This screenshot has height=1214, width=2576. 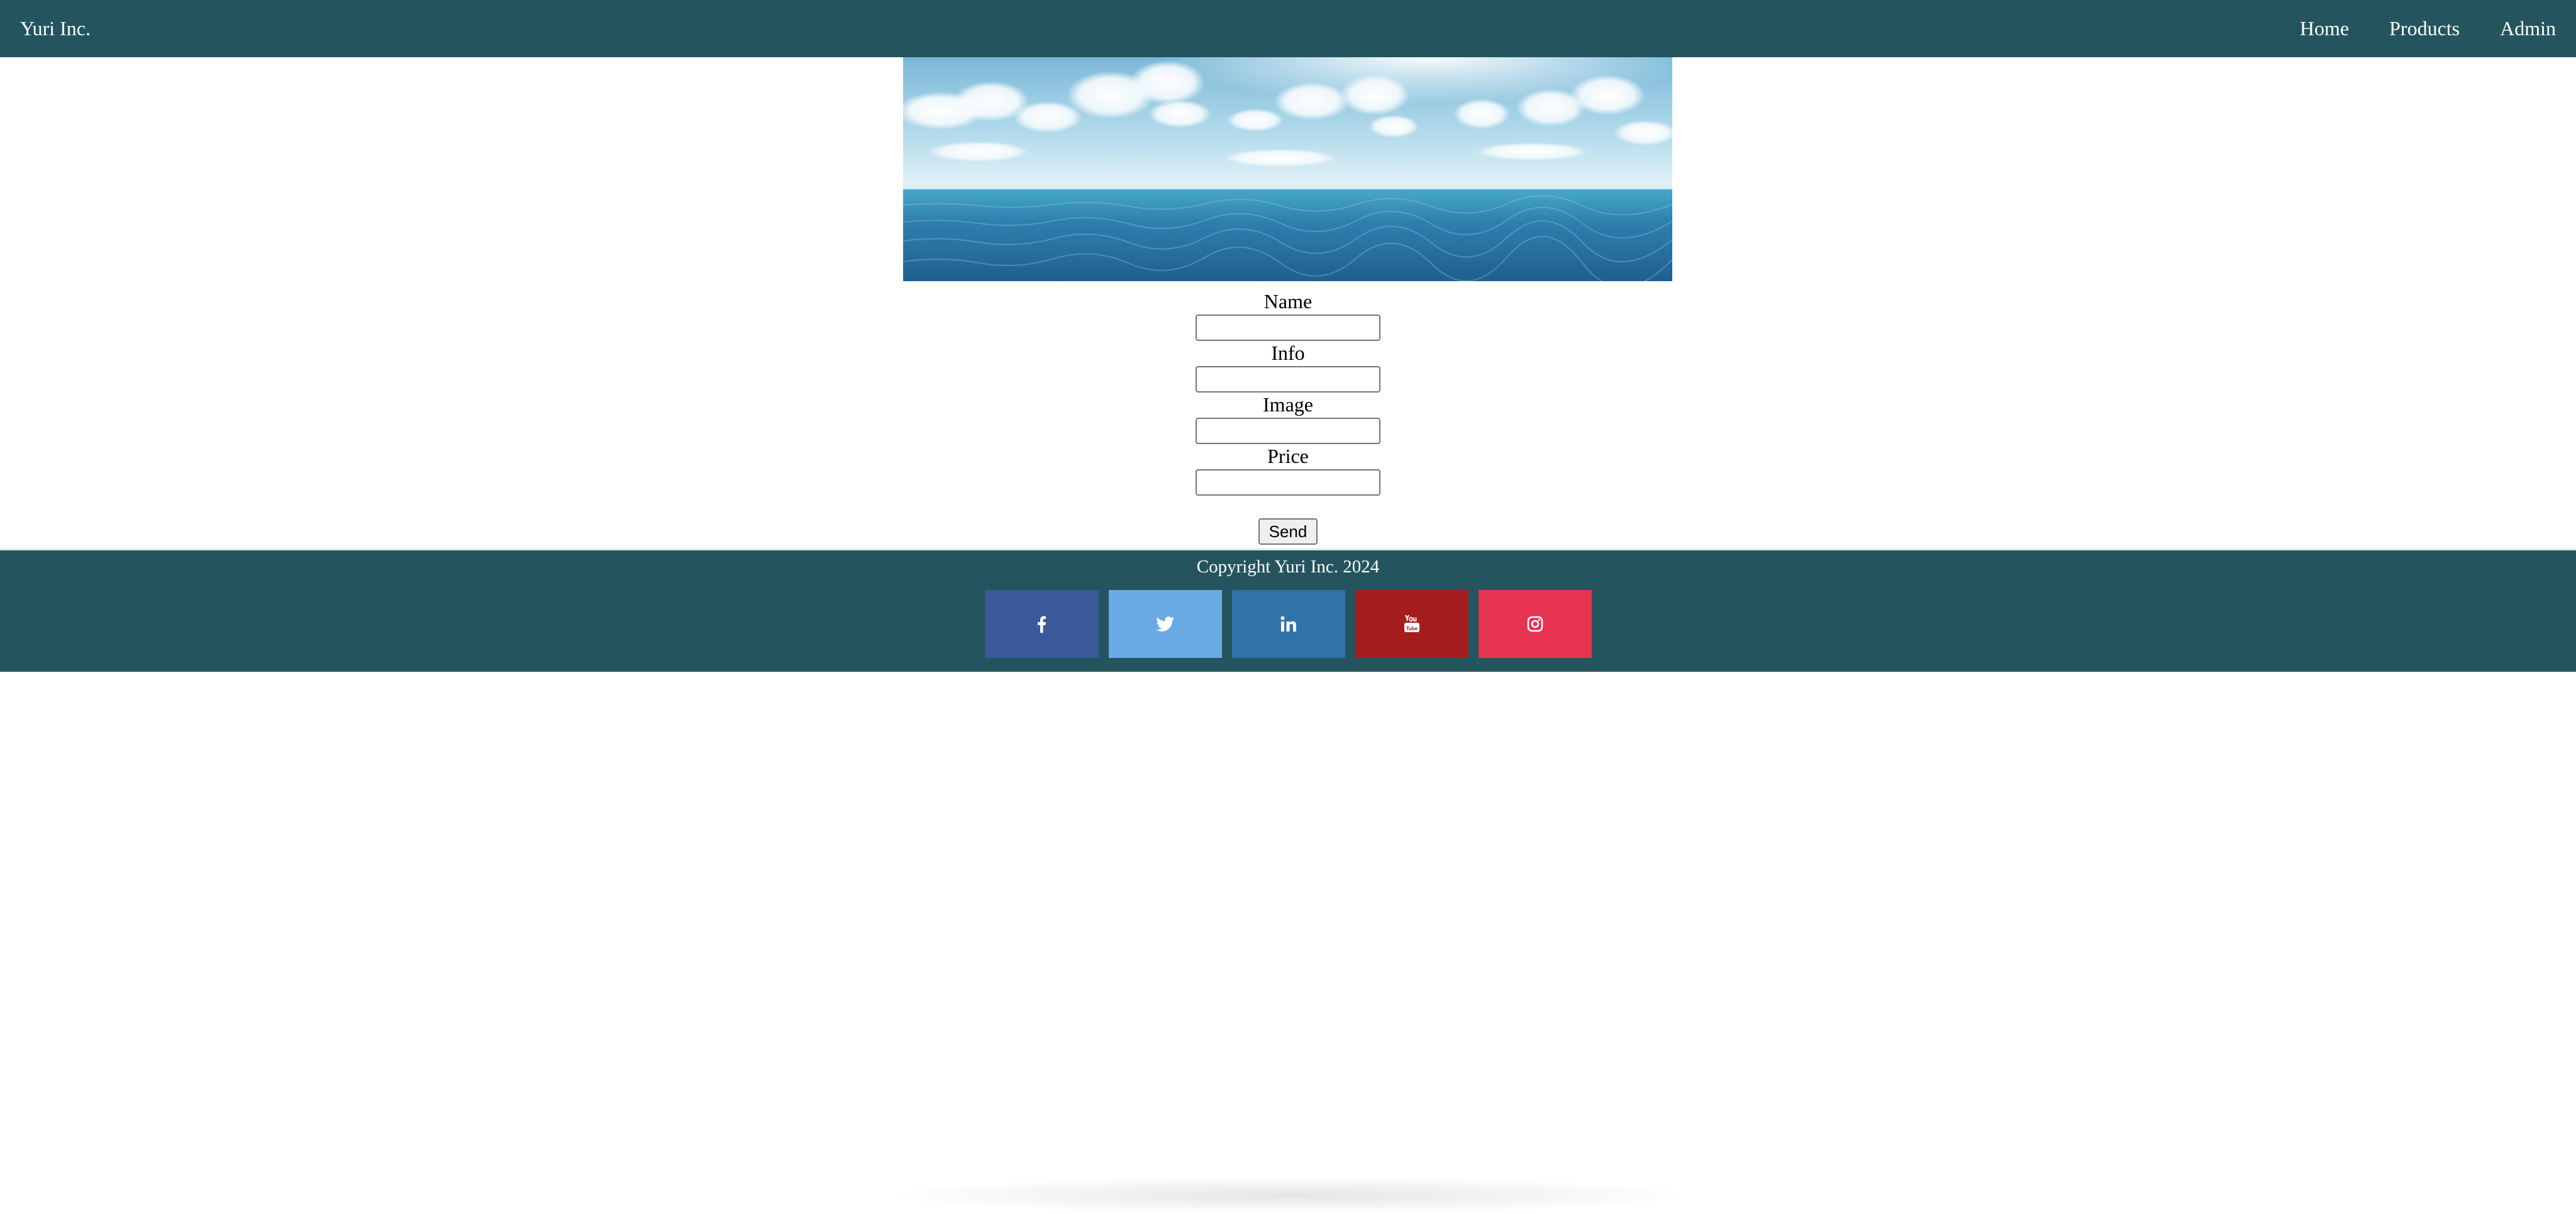 I want to click on ocean-banner-image, so click(x=1287, y=169).